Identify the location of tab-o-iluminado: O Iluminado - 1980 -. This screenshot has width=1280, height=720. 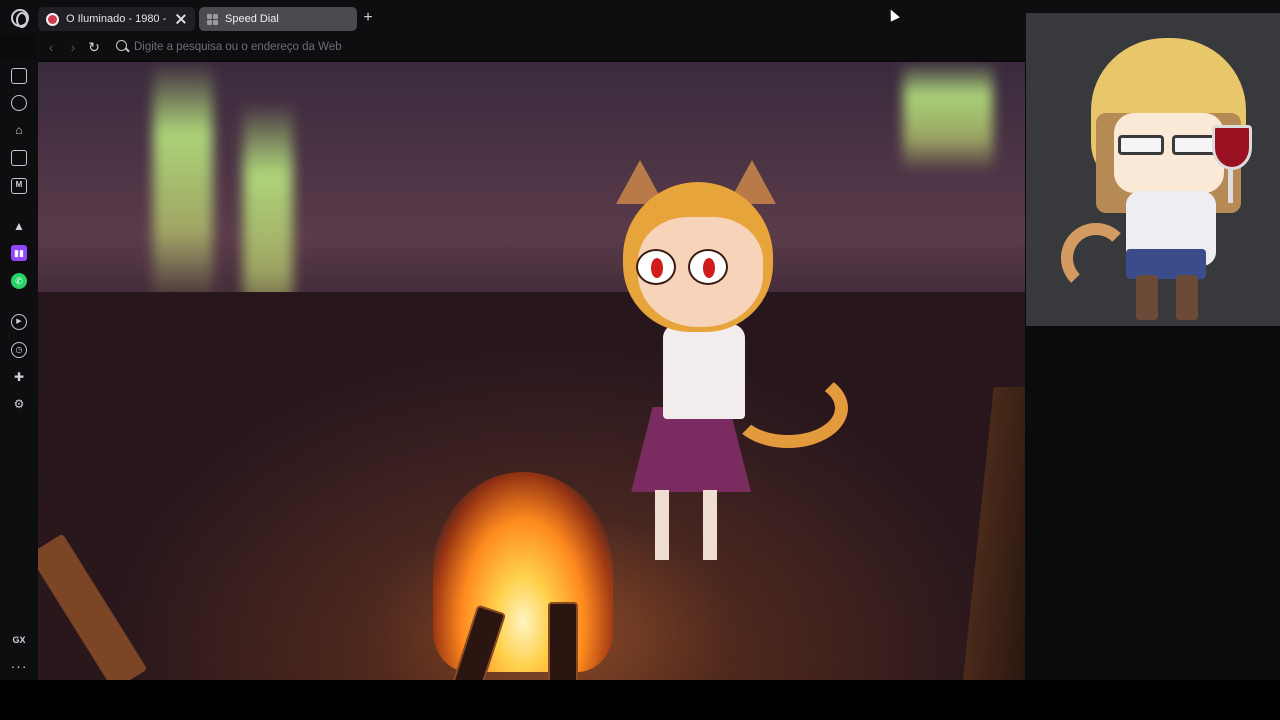
(116, 19).